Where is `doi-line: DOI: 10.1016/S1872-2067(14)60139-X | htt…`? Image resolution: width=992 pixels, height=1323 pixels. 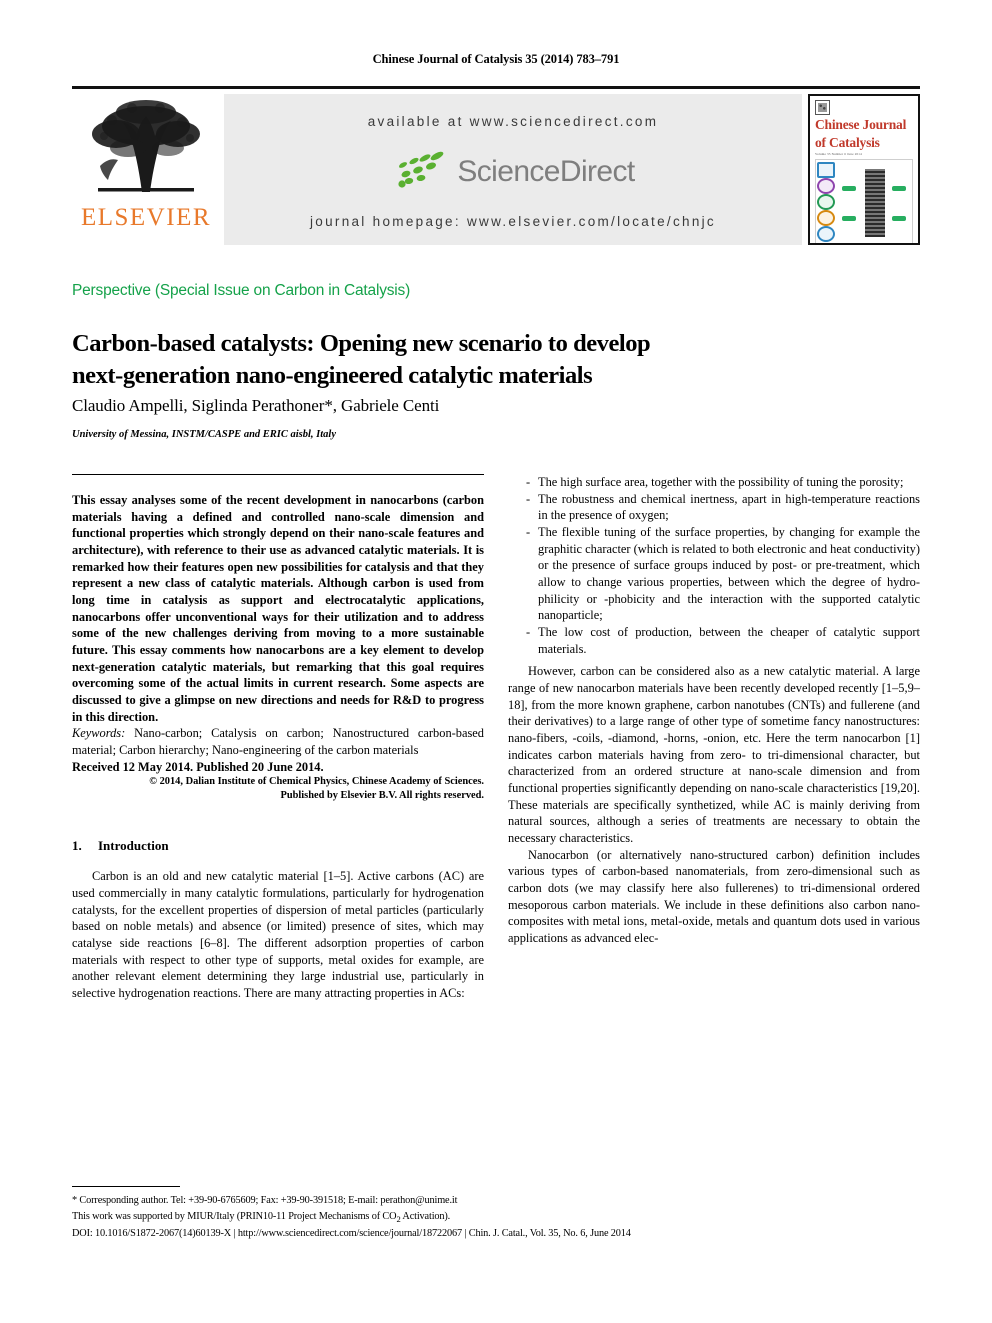
doi-line: DOI: 10.1016/S1872-2067(14)60139-X | htt… is located at coordinates (351, 1234).